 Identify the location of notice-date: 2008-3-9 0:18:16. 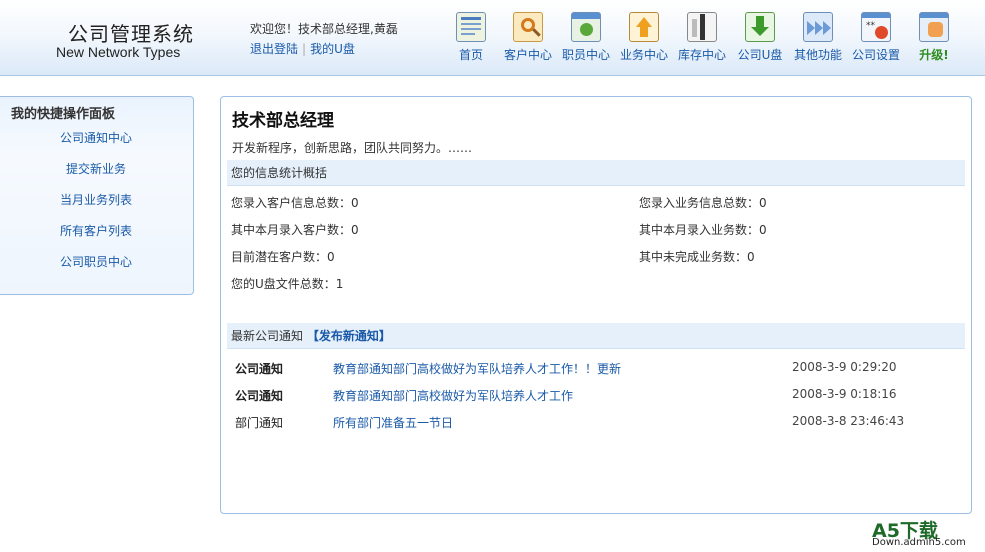
(844, 394).